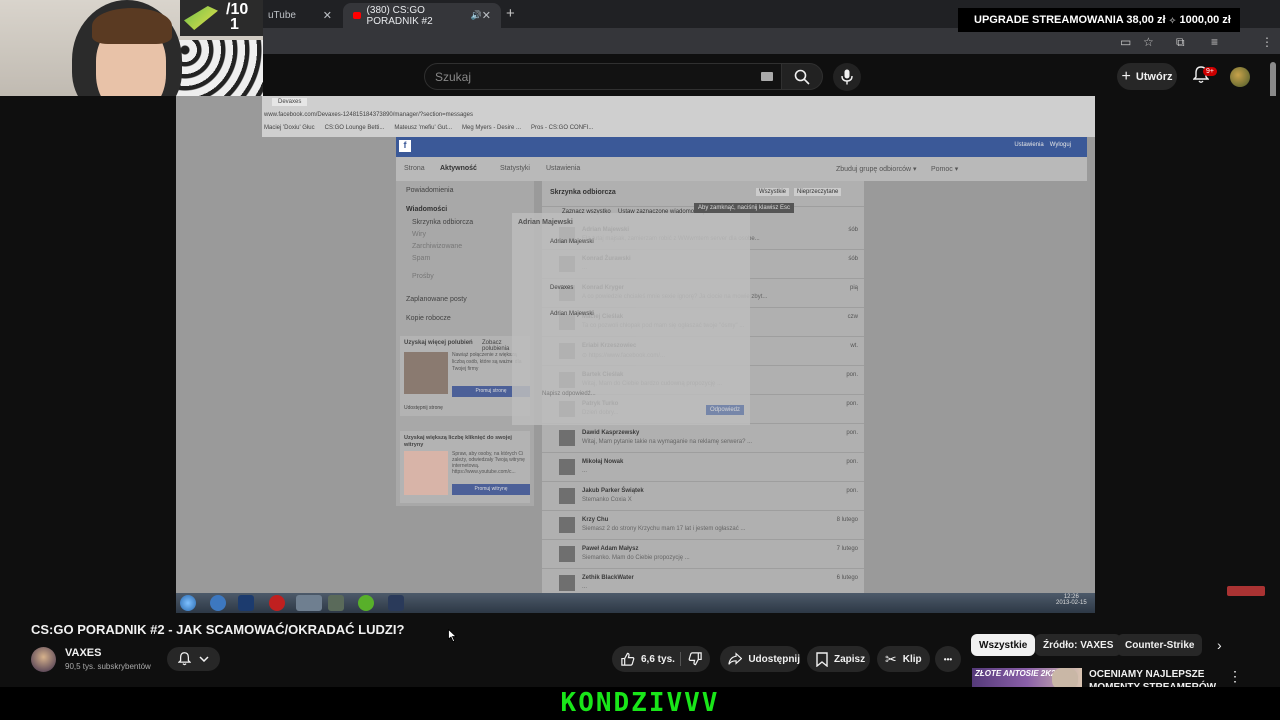 This screenshot has height=720, width=1280. I want to click on fb-tab: Aktywność, so click(458, 168).